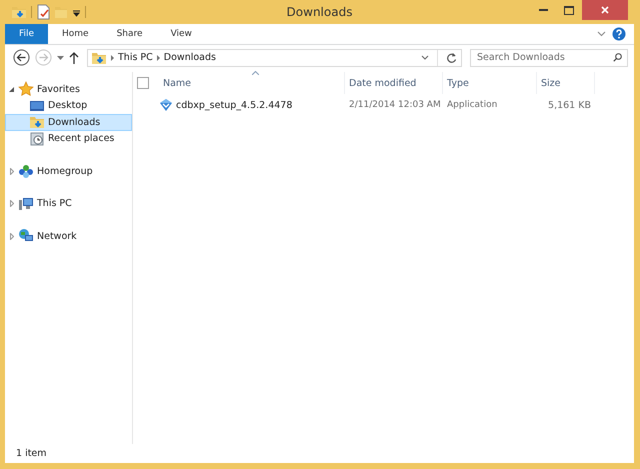 The width and height of the screenshot is (640, 469). I want to click on close-icon, so click(605, 10).